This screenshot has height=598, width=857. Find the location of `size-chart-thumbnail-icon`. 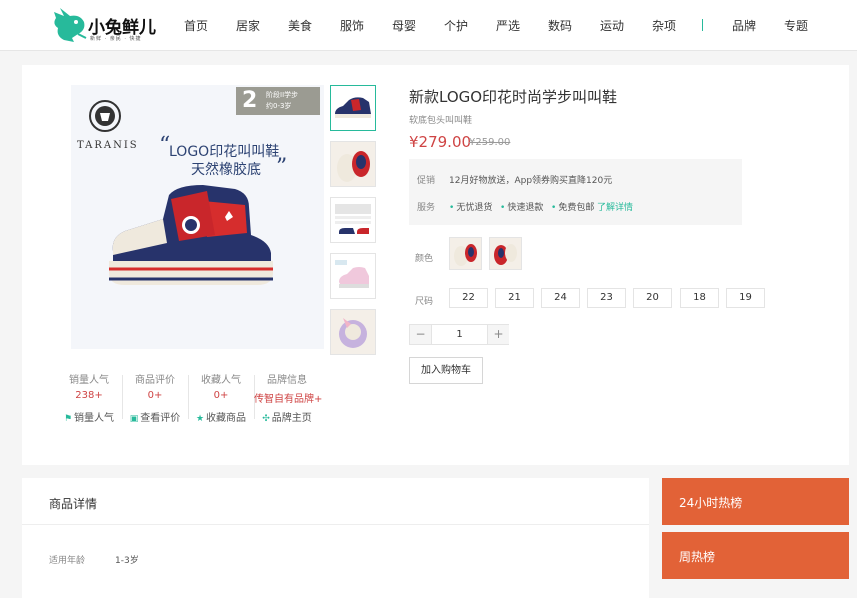

size-chart-thumbnail-icon is located at coordinates (353, 219).